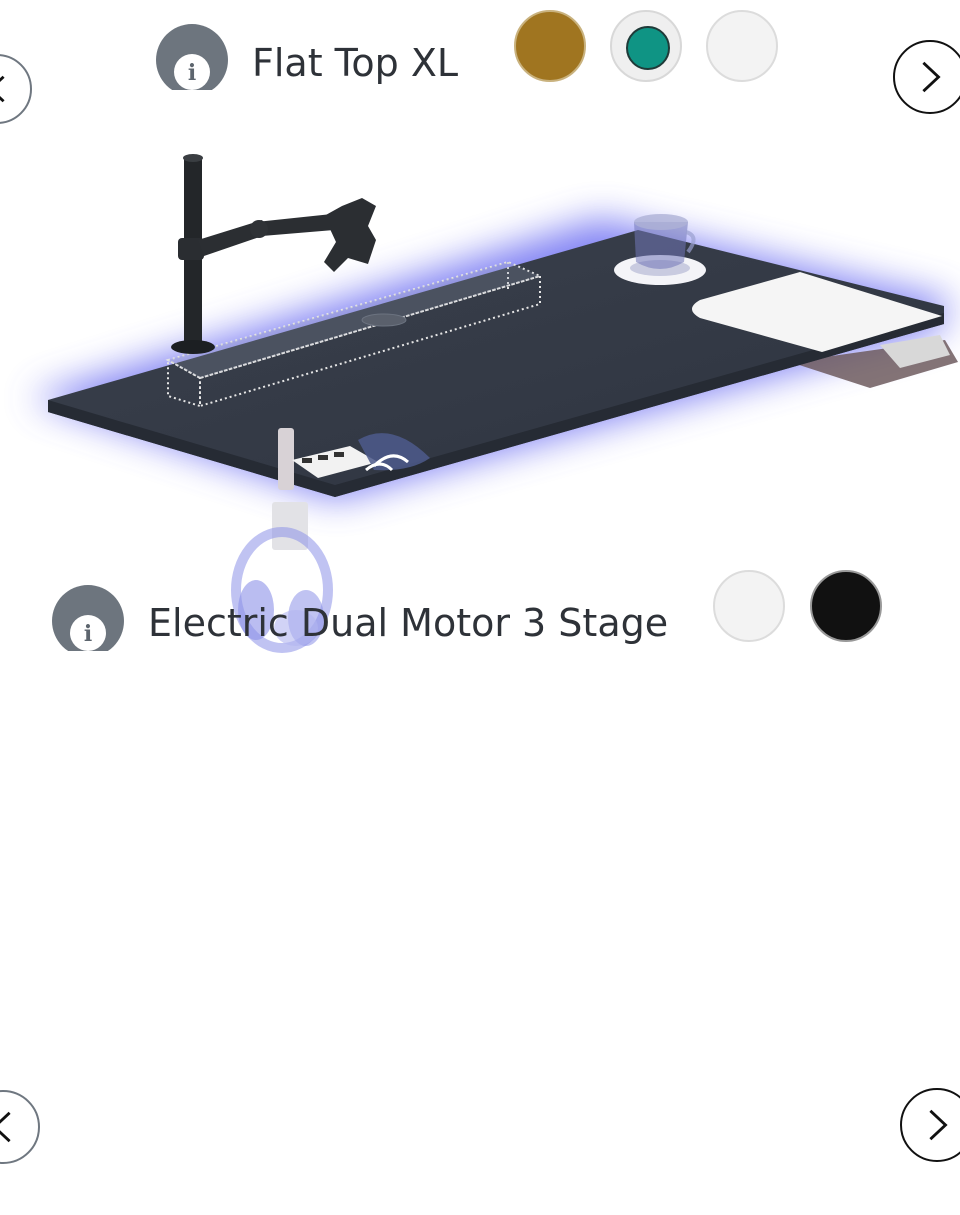  Describe the element at coordinates (355, 63) in the screenshot. I see `top-product-title: Flat Top XL` at that location.